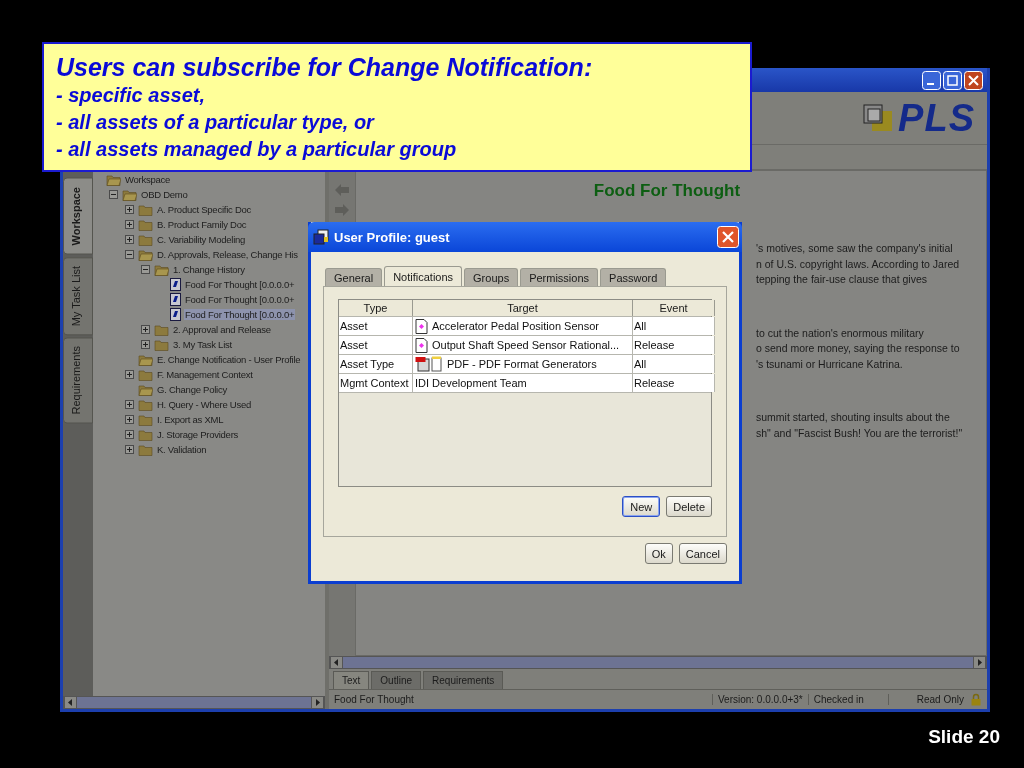 This screenshot has height=768, width=1024. I want to click on column-header: Target, so click(523, 308).